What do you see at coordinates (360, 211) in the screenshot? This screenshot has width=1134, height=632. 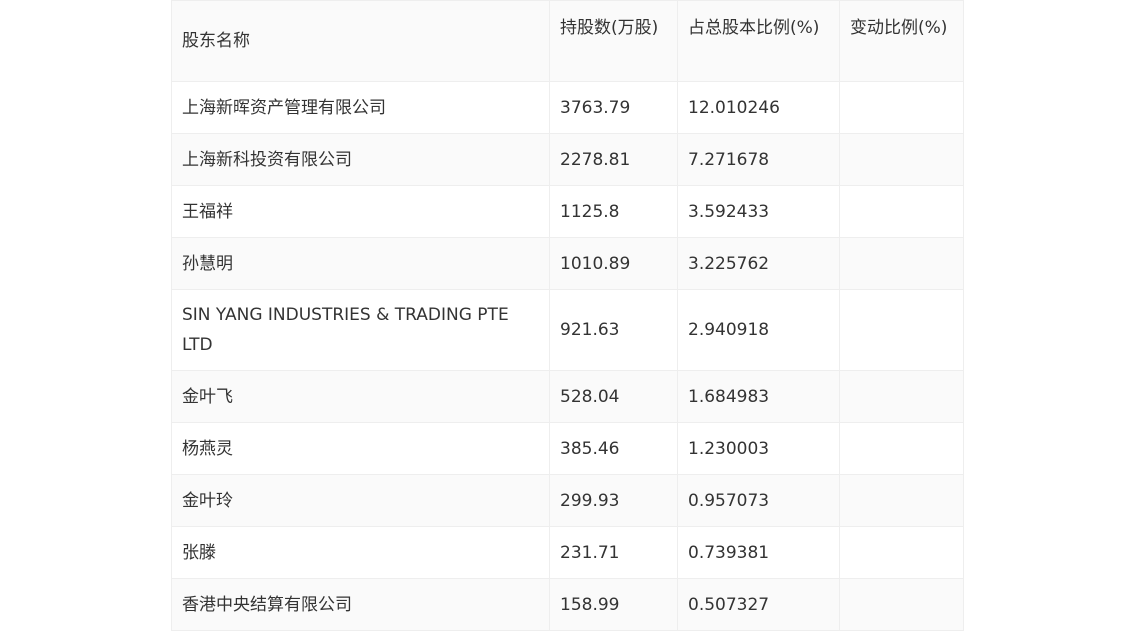 I see `cell-shareholder-name: 王福祥` at bounding box center [360, 211].